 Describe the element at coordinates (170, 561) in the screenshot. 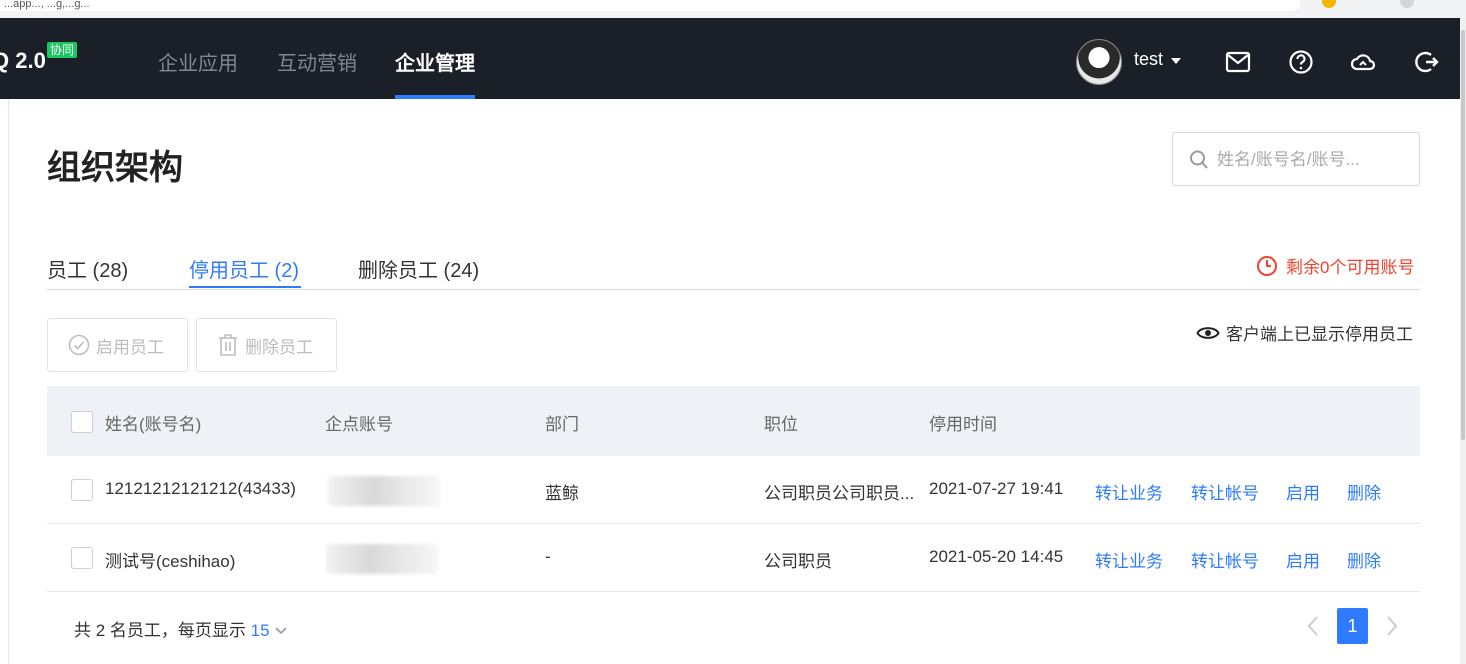

I see `cell-name: 测试号(ceshihao)` at that location.